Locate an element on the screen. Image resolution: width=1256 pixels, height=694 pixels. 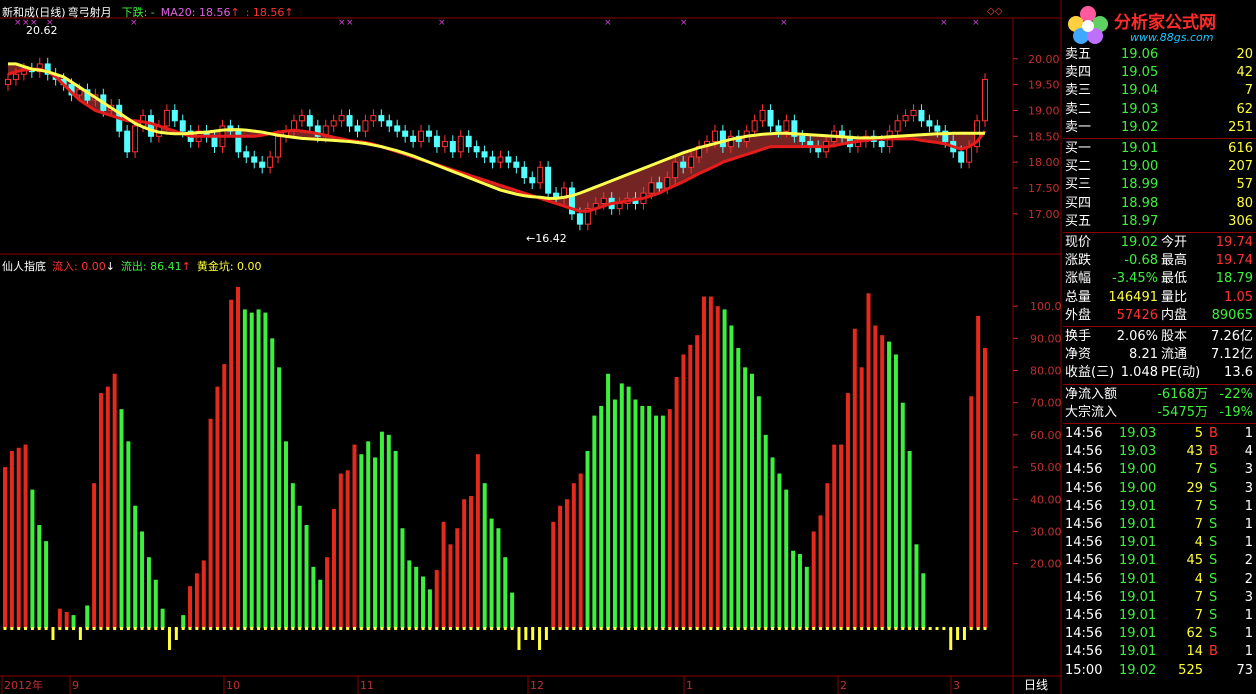
indicator-name: 弯弓射月 is located at coordinates (90, 12).